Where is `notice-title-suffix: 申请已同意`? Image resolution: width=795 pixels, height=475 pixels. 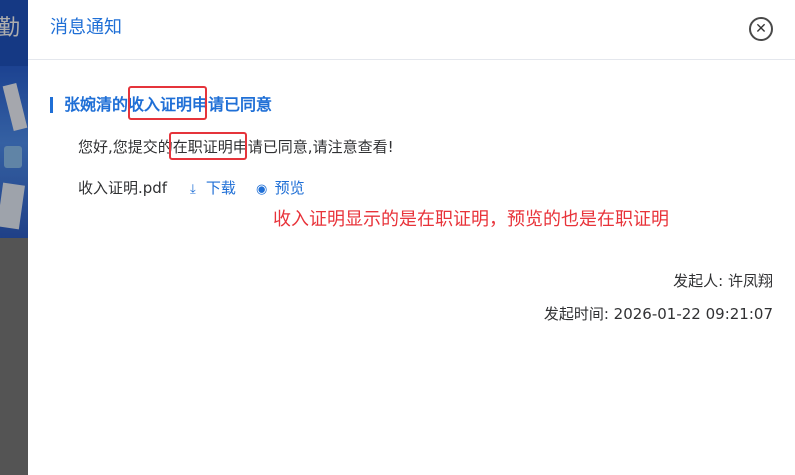 notice-title-suffix: 申请已同意 is located at coordinates (232, 104).